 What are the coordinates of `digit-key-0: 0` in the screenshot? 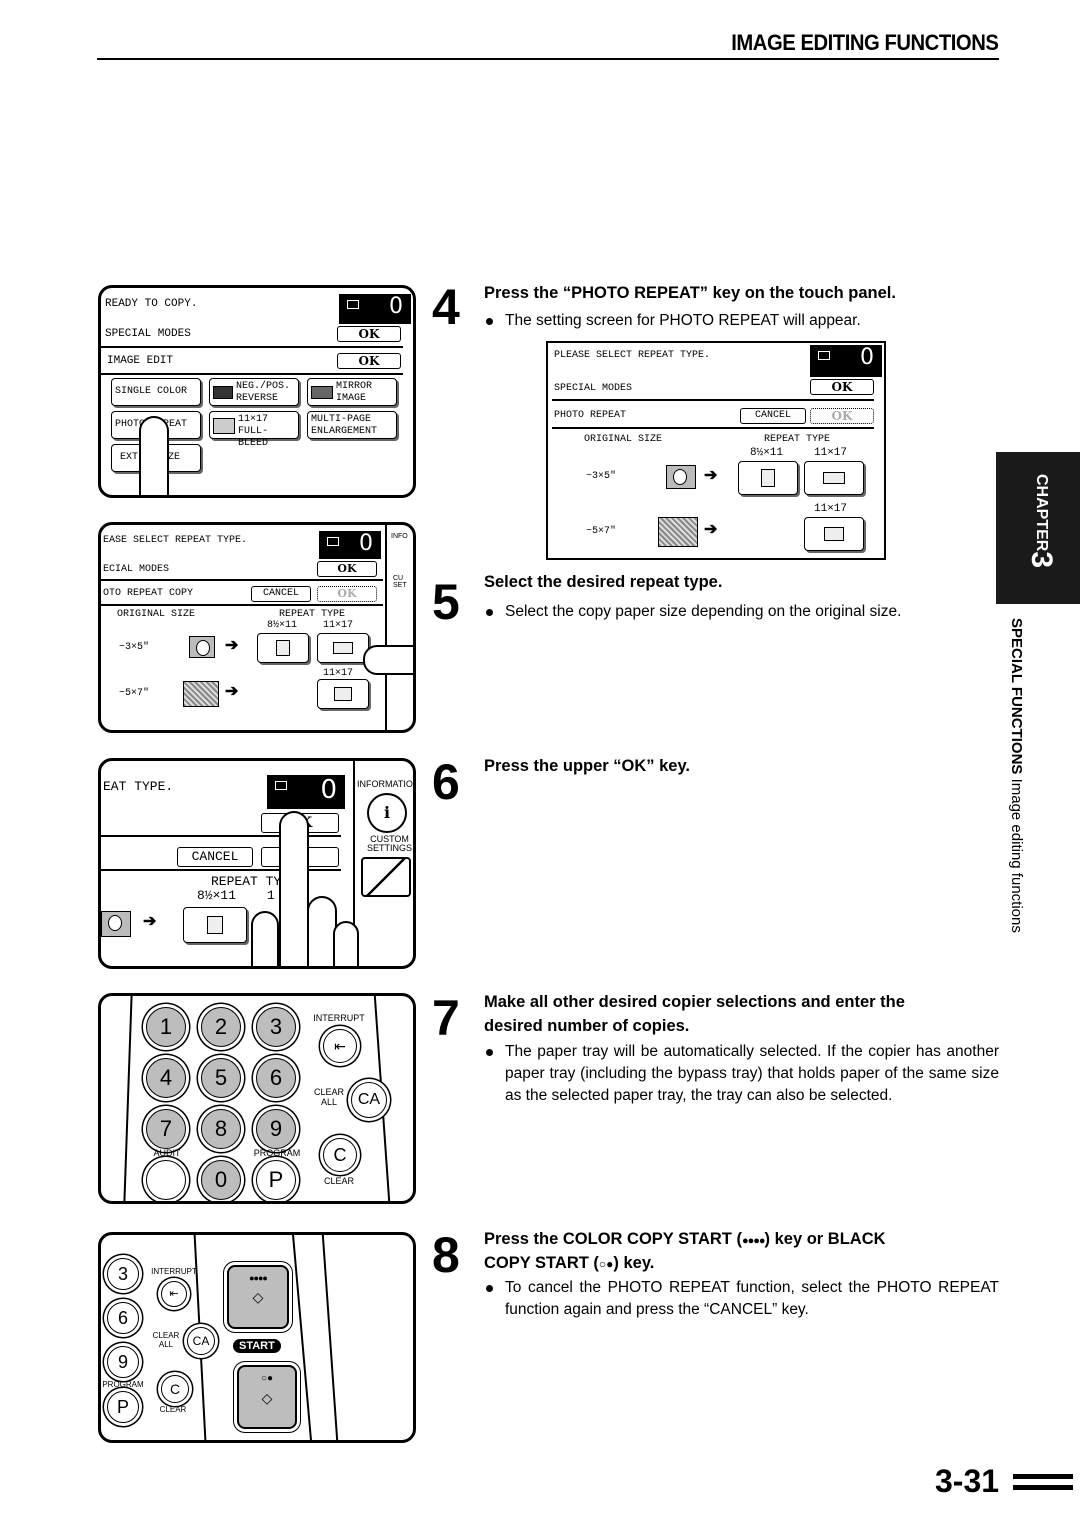 It's located at (221, 1180).